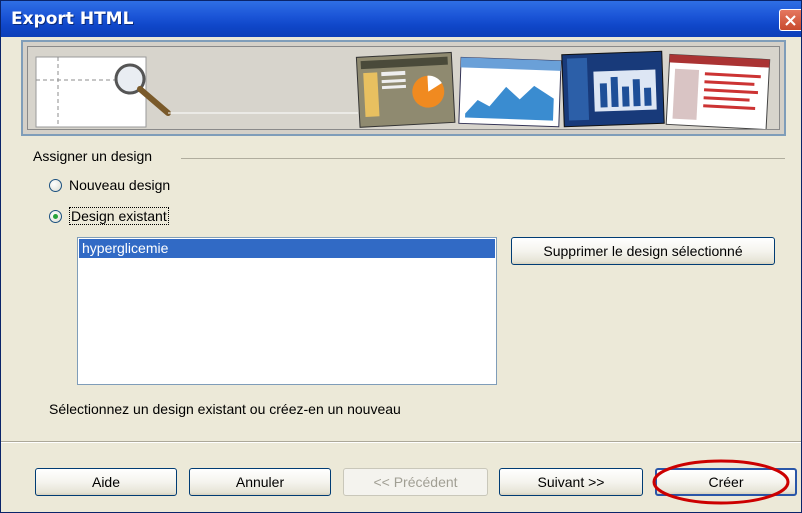  Describe the element at coordinates (55, 185) in the screenshot. I see `radio-button-new-design` at that location.